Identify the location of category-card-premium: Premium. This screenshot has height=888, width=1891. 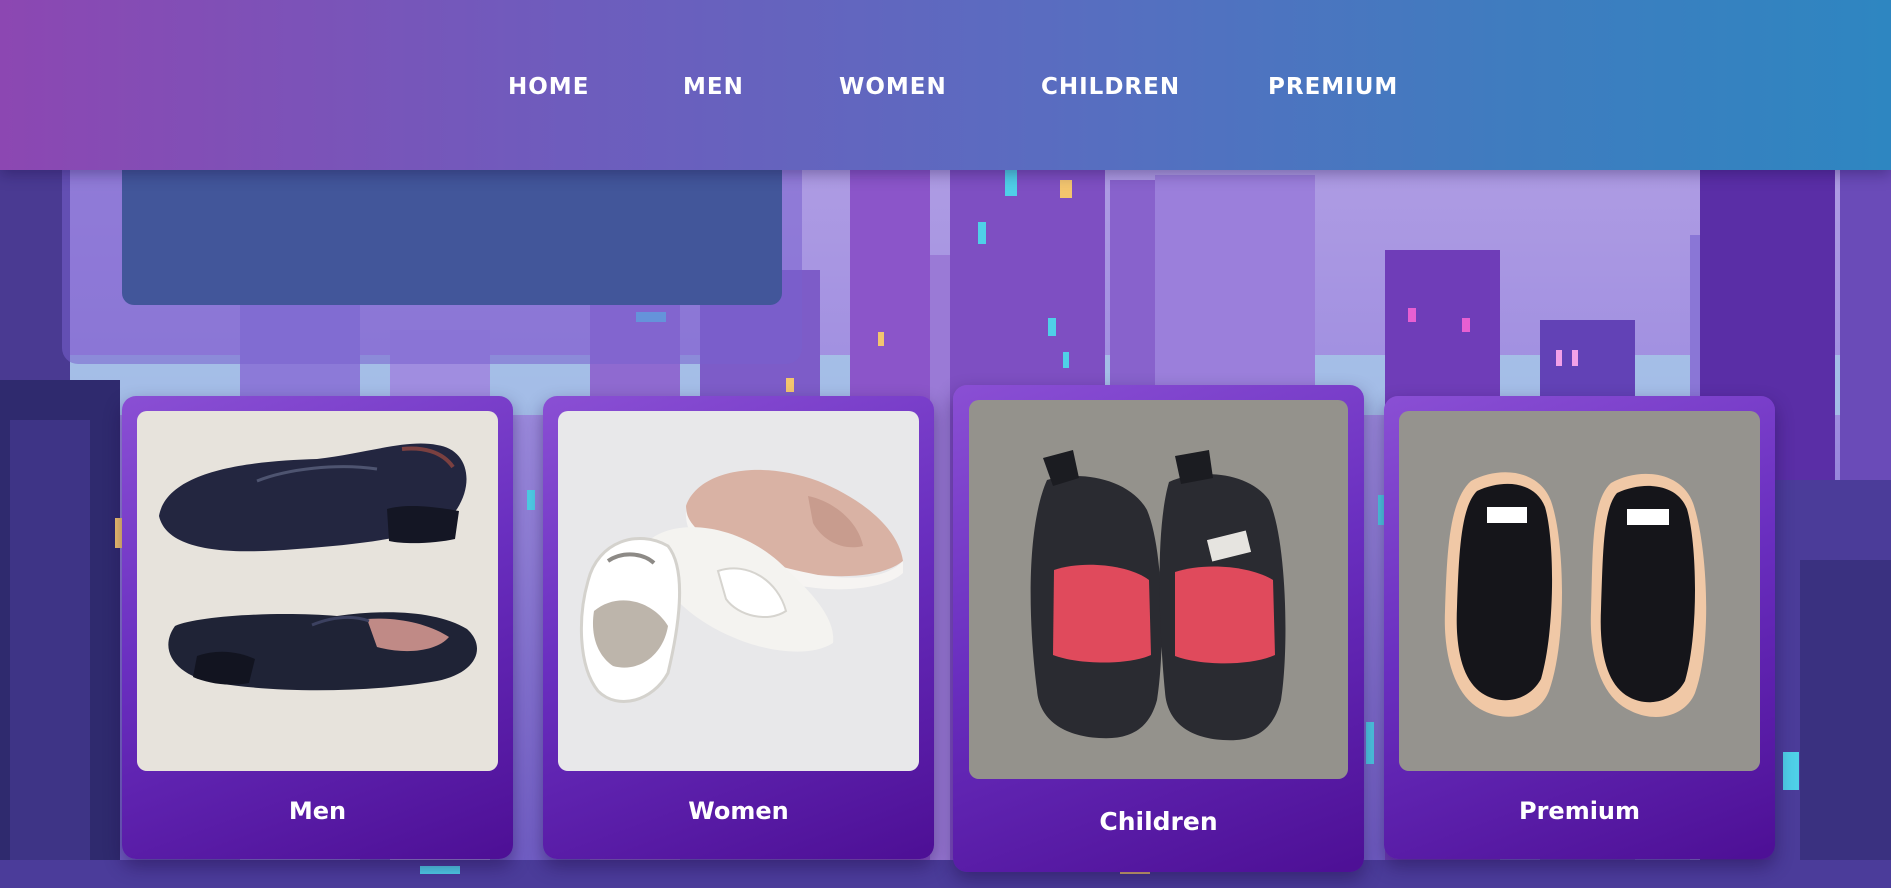
(1579, 627).